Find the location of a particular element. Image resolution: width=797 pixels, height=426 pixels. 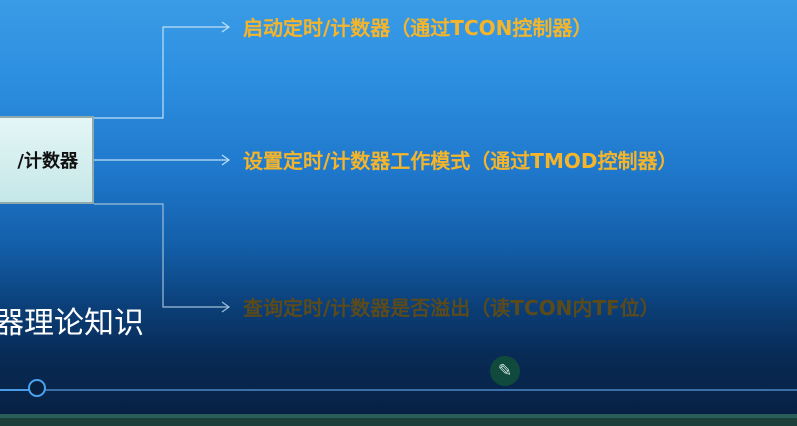

pen-tool-button: ✎ is located at coordinates (505, 371).